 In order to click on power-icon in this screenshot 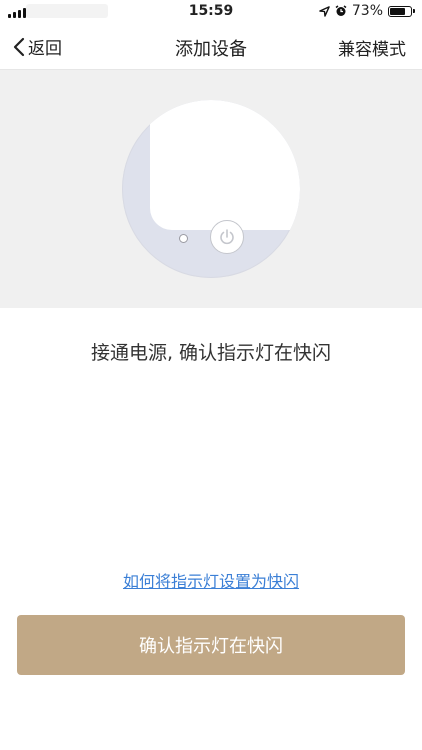, I will do `click(227, 237)`.